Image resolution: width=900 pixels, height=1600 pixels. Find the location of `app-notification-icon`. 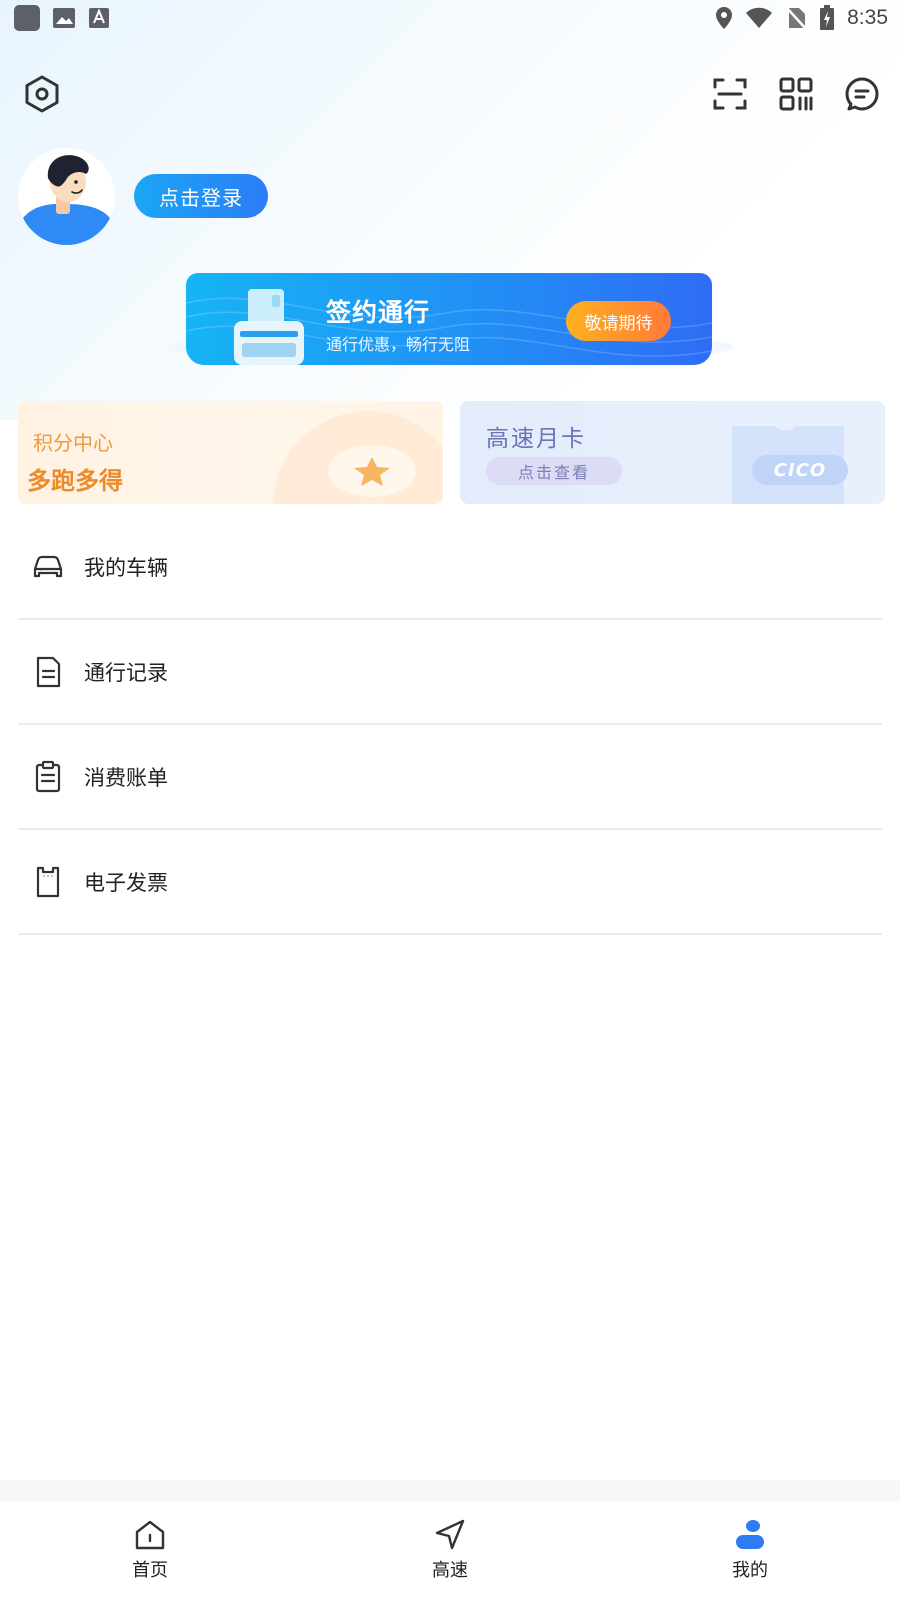

app-notification-icon is located at coordinates (27, 18).